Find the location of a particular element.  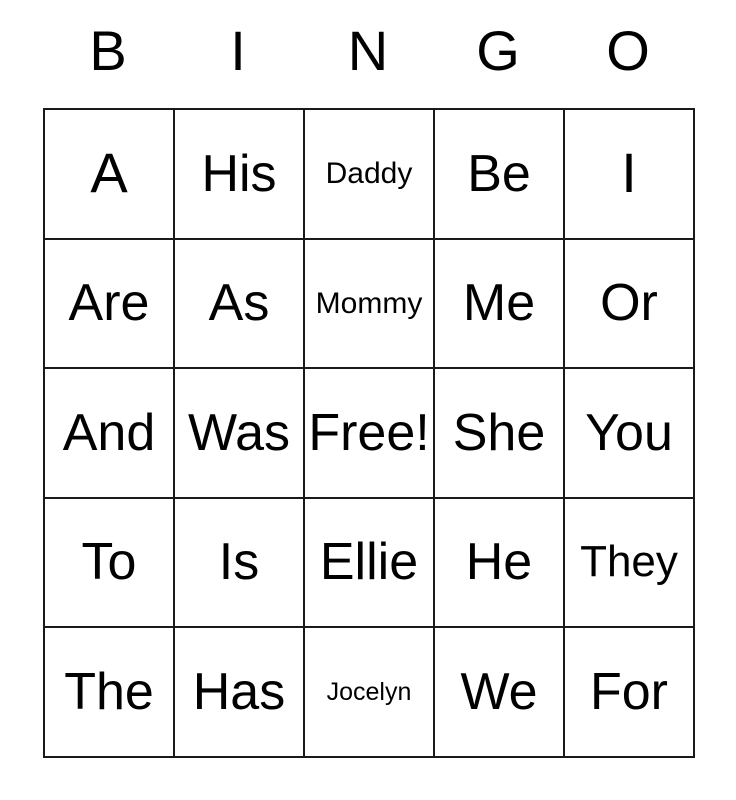

bingo-cell: He is located at coordinates (500, 563).